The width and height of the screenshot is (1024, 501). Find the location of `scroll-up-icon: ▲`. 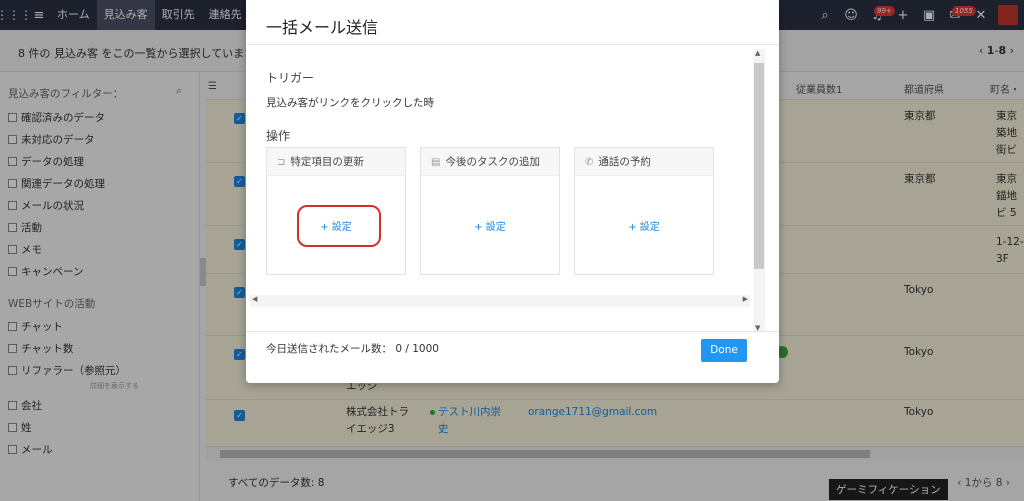

scroll-up-icon: ▲ is located at coordinates (757, 53).